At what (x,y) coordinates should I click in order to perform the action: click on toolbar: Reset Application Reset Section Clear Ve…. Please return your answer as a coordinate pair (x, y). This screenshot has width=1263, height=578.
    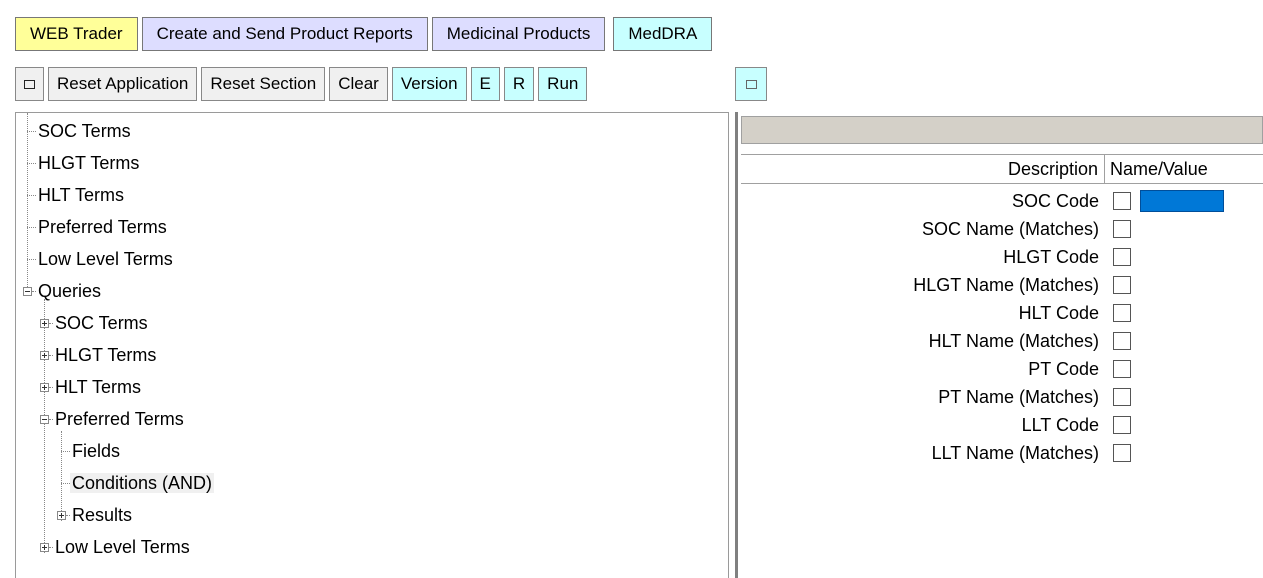
    Looking at the image, I should click on (303, 84).